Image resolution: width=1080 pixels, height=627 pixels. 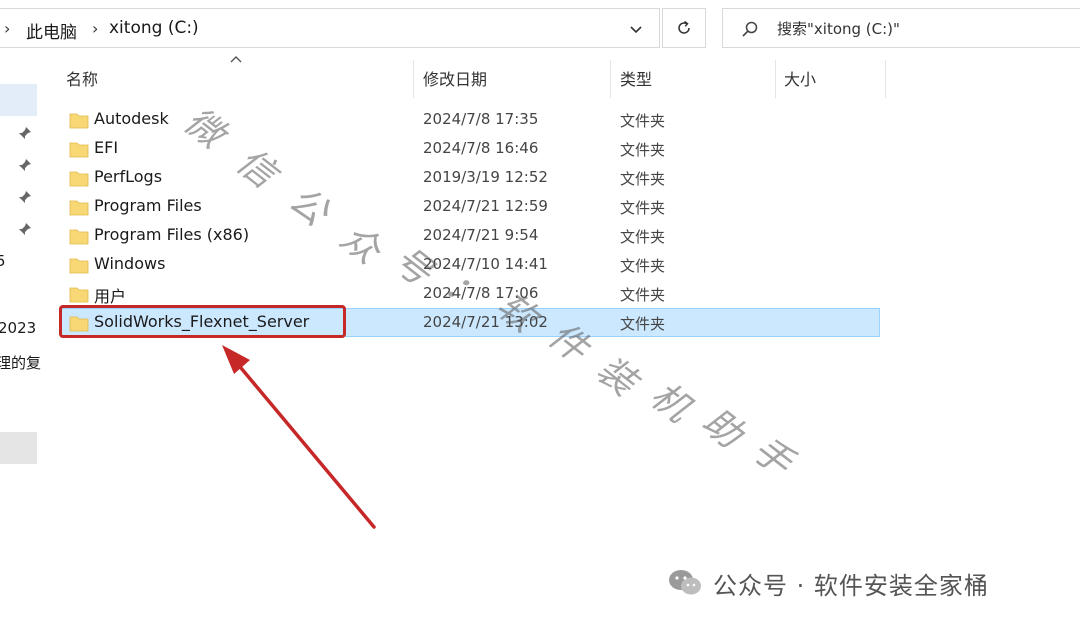 I want to click on file-name: 用户, so click(x=110, y=296).